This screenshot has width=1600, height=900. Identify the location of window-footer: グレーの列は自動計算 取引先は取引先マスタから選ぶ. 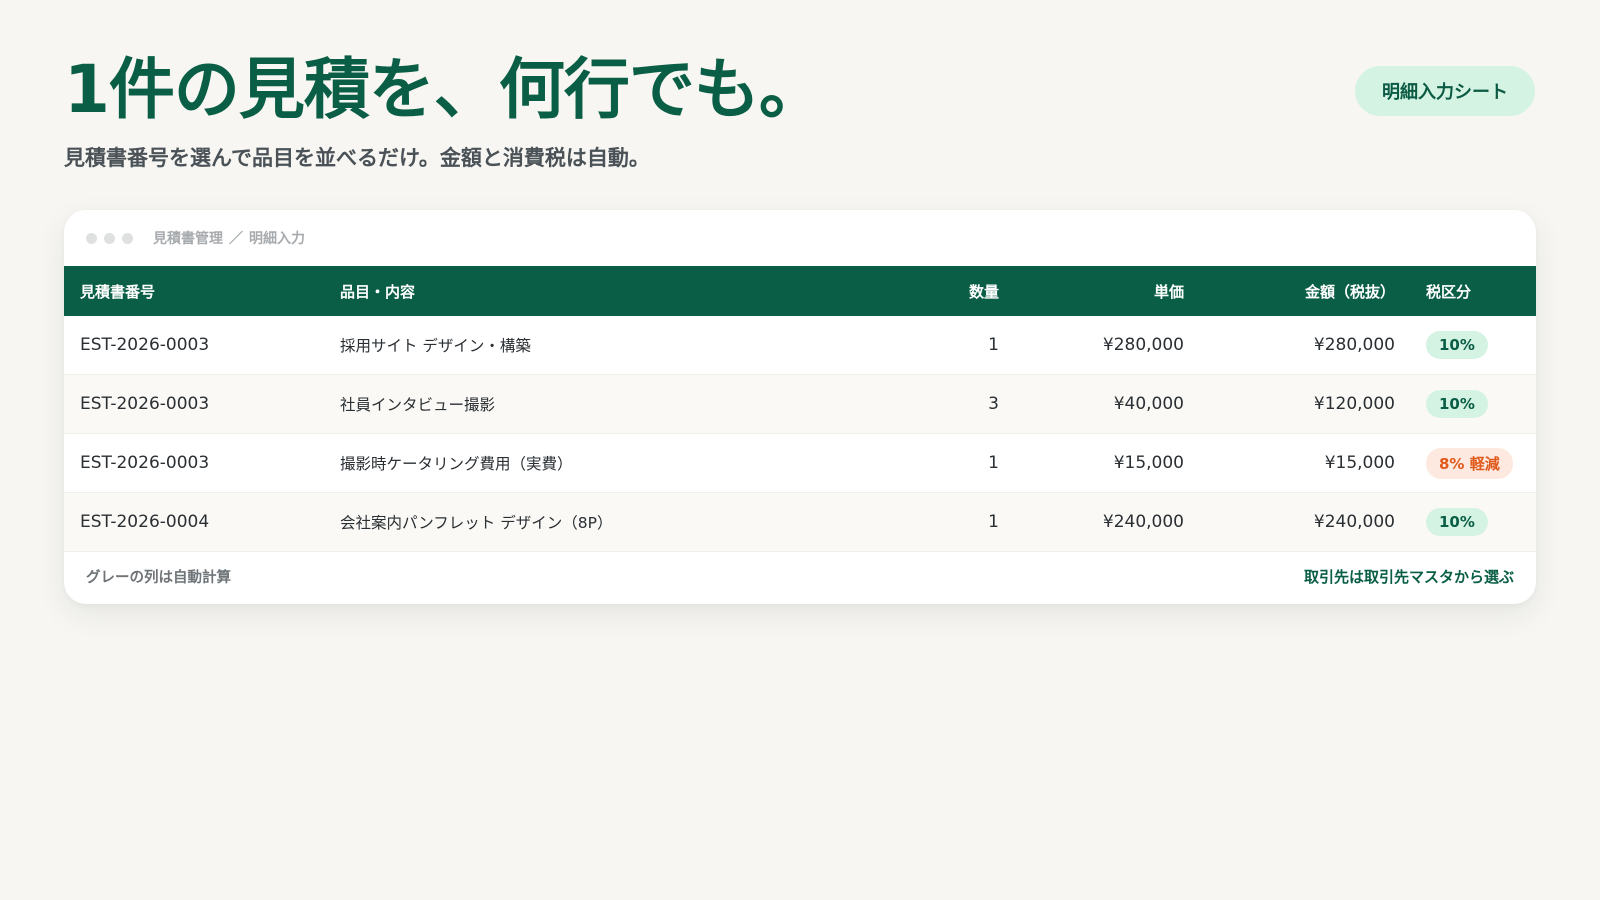
(800, 576).